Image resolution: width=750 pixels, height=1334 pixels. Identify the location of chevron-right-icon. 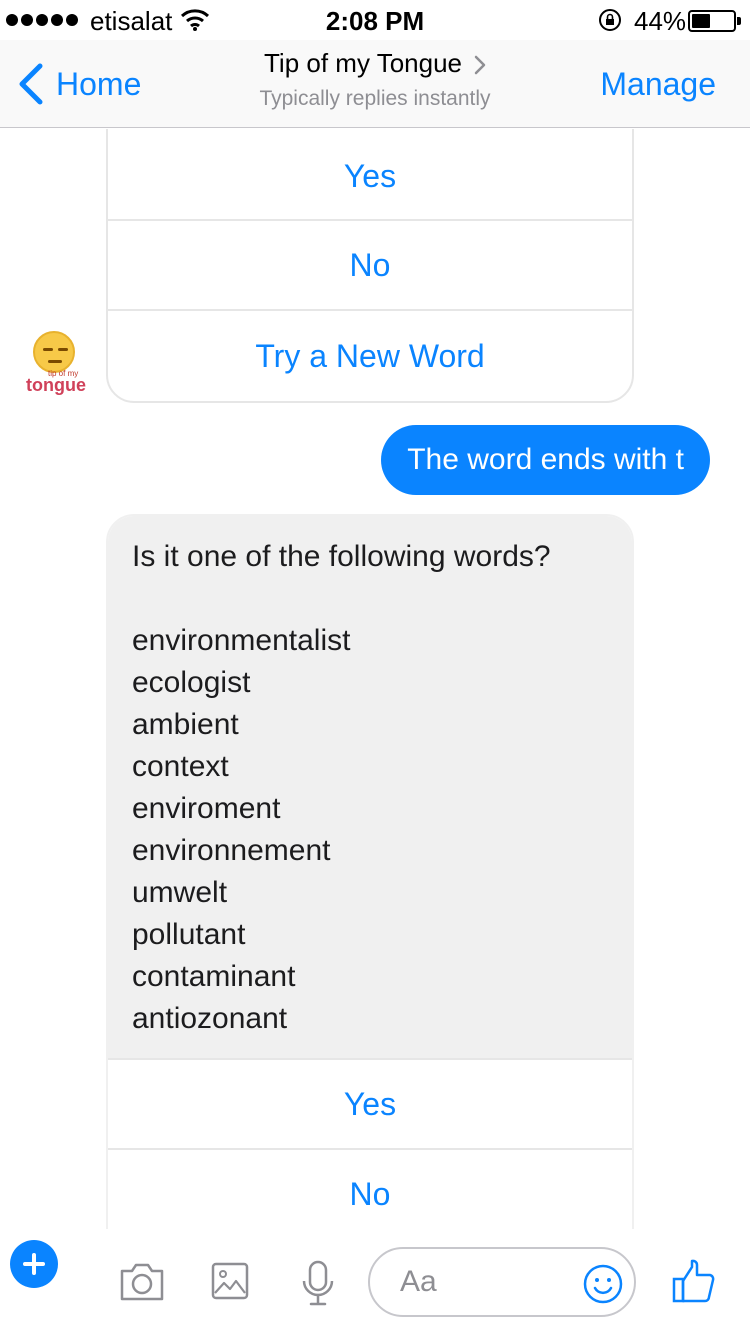
(480, 64).